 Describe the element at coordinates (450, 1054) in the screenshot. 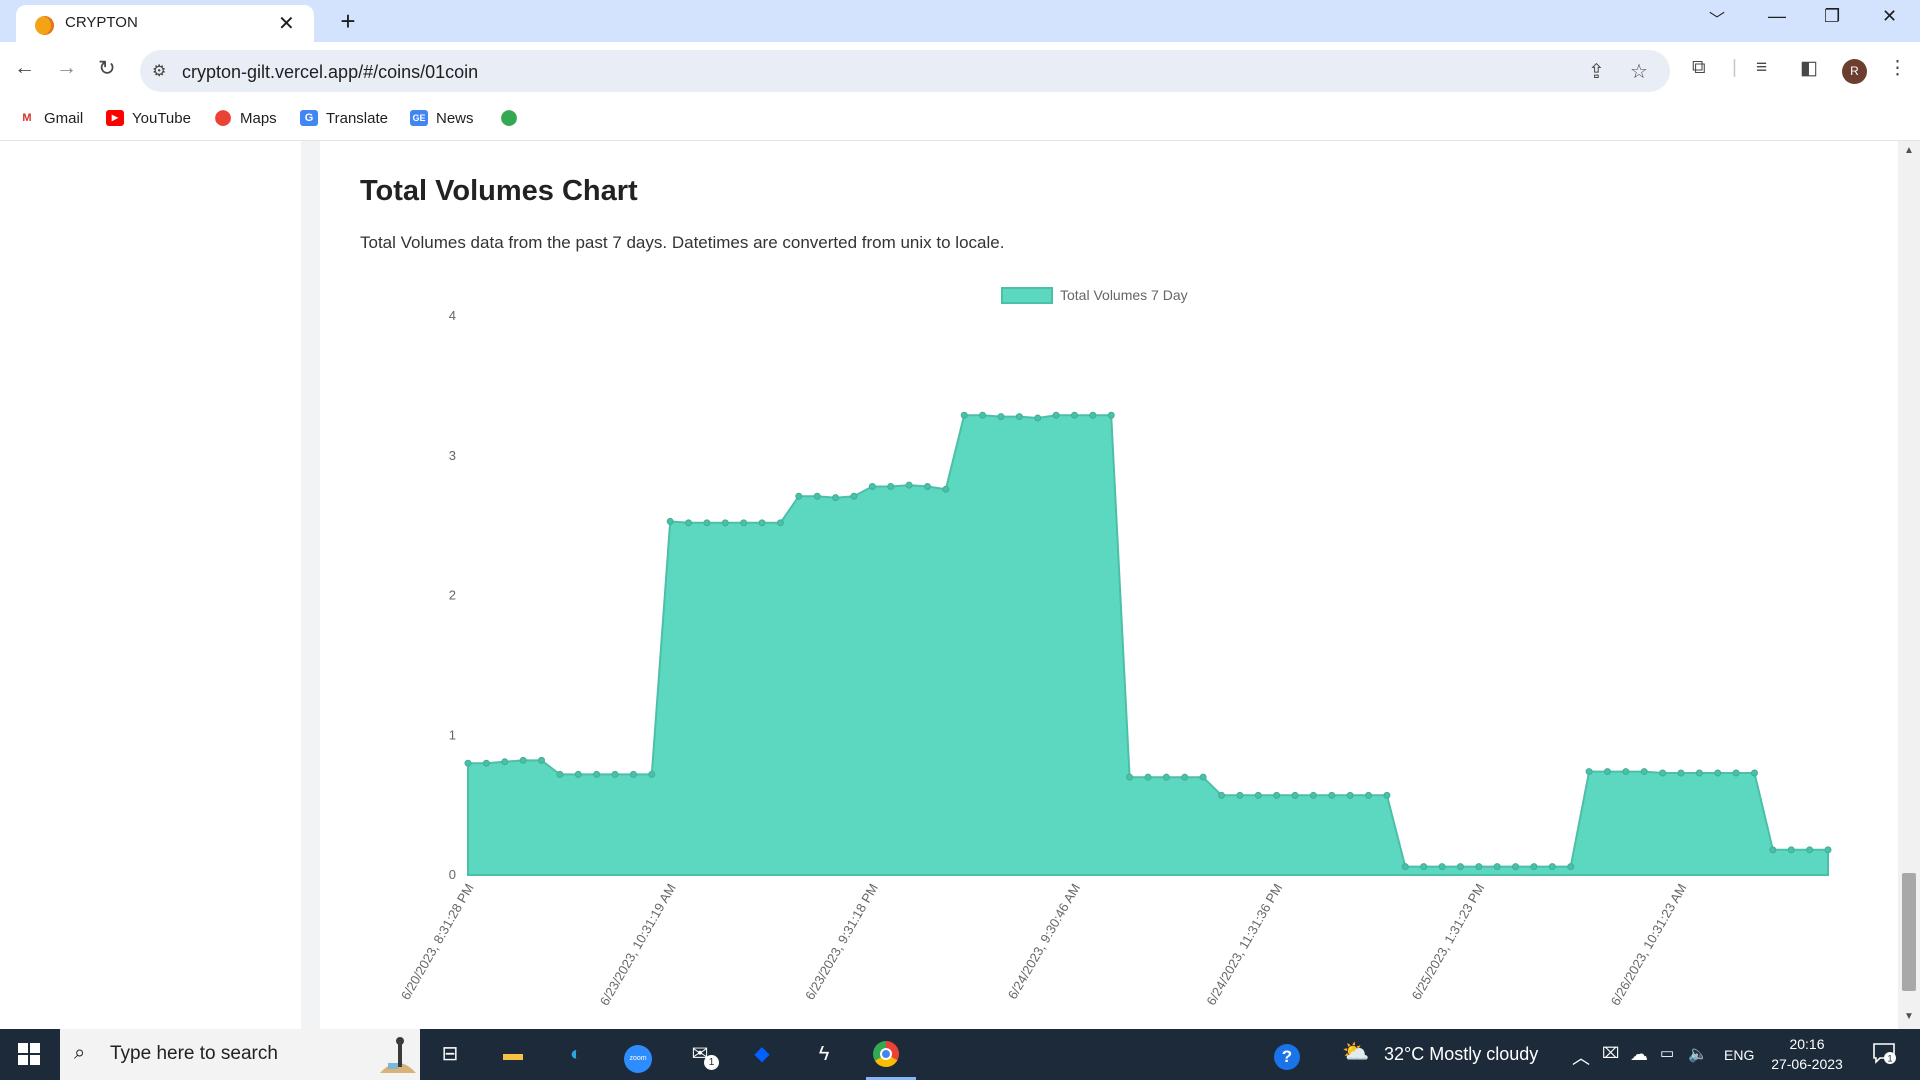

I see `task-view-icon: ⊟` at that location.